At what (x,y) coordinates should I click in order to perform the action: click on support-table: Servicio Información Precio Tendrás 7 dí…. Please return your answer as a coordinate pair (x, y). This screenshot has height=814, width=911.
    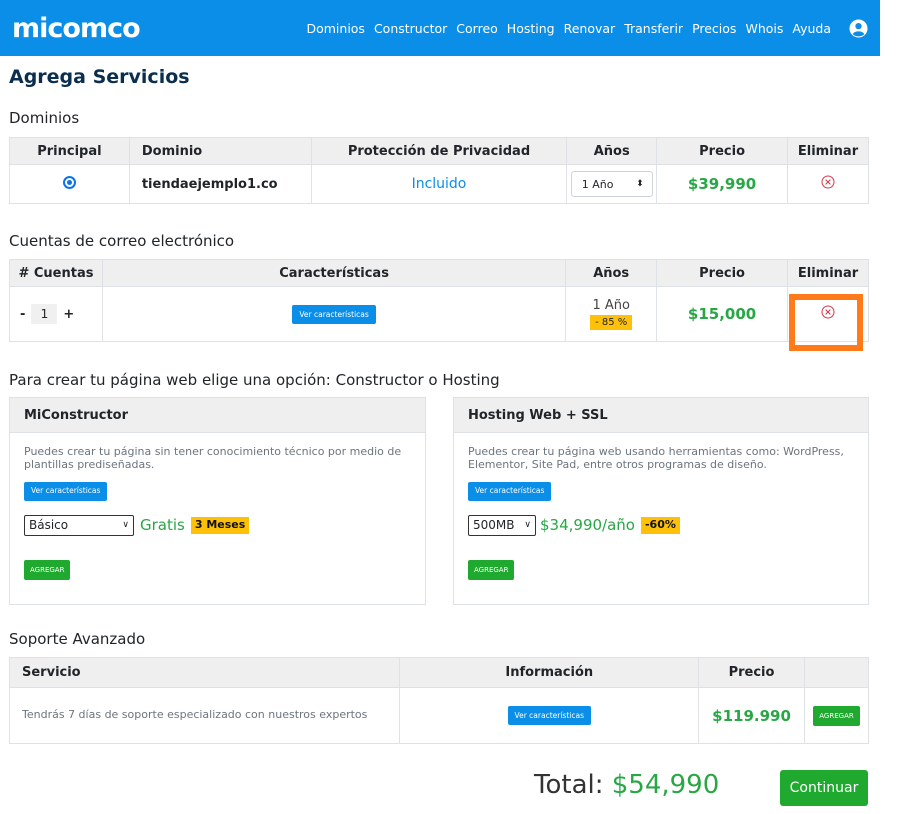
    Looking at the image, I should click on (438, 700).